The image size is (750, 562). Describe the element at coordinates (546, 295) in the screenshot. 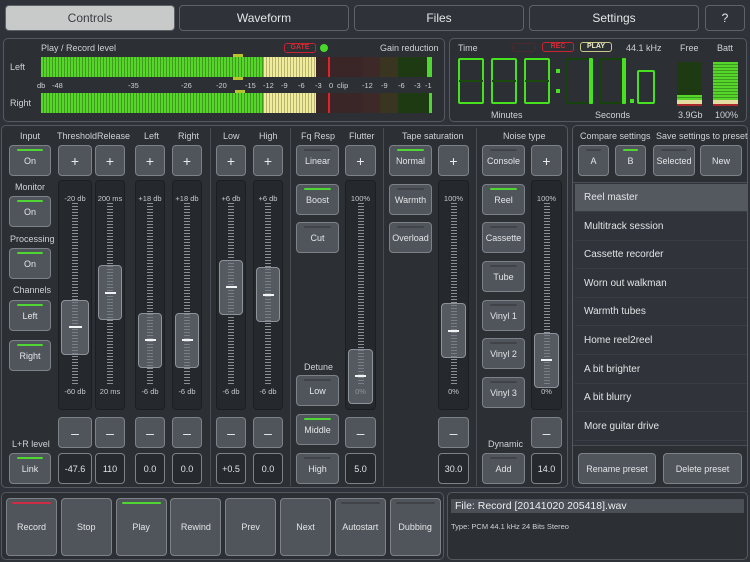

I see `noise-amount-slider: 100% 0%` at that location.